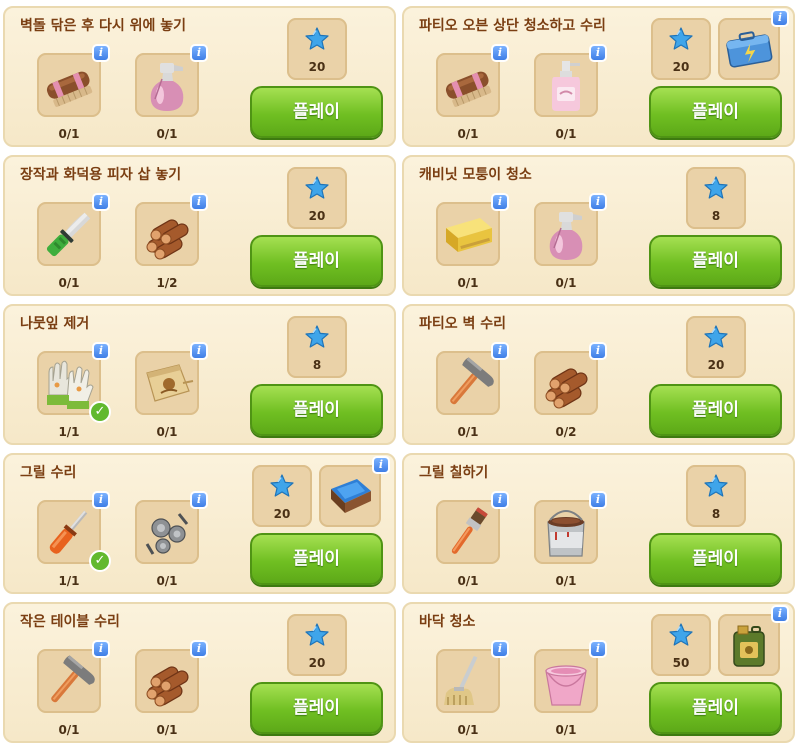 The height and width of the screenshot is (754, 800). I want to click on quest-title: 바닥 청소, so click(447, 622).